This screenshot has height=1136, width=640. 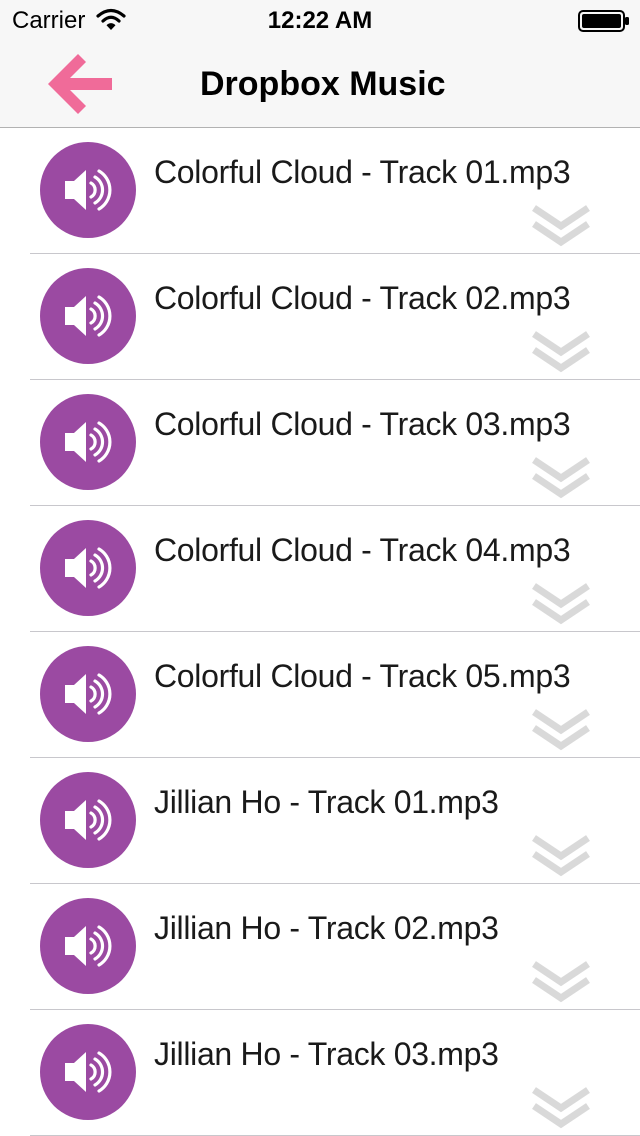 I want to click on status-time: 12:22 AM, so click(x=320, y=20).